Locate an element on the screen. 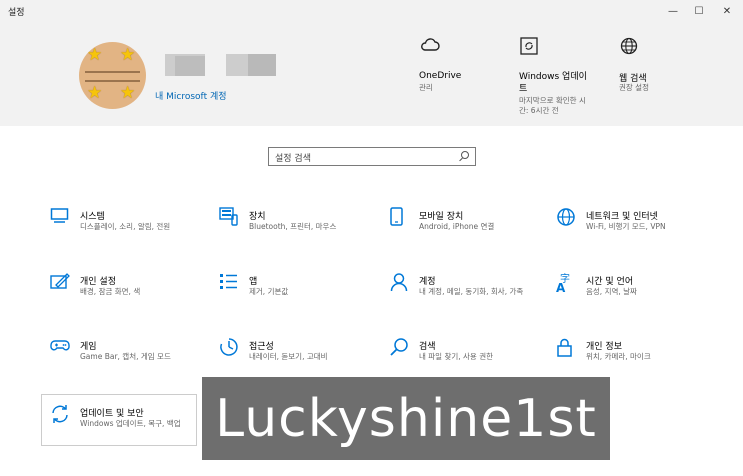  header-item-title: Windows 업데이트 is located at coordinates (553, 83).